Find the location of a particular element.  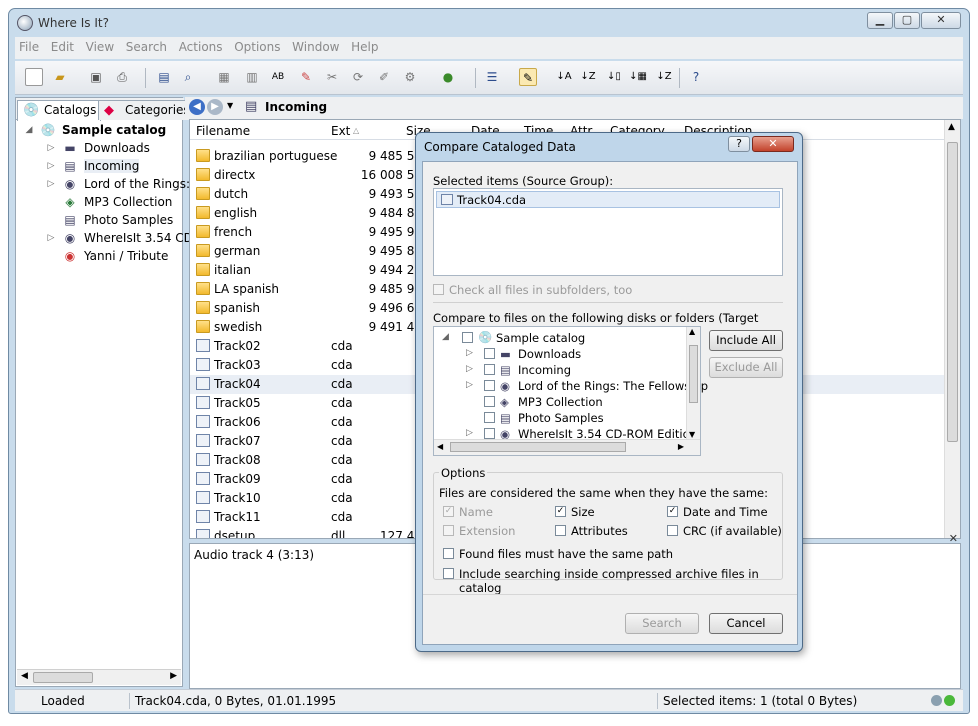

maximize-button: ▢ is located at coordinates (907, 20).